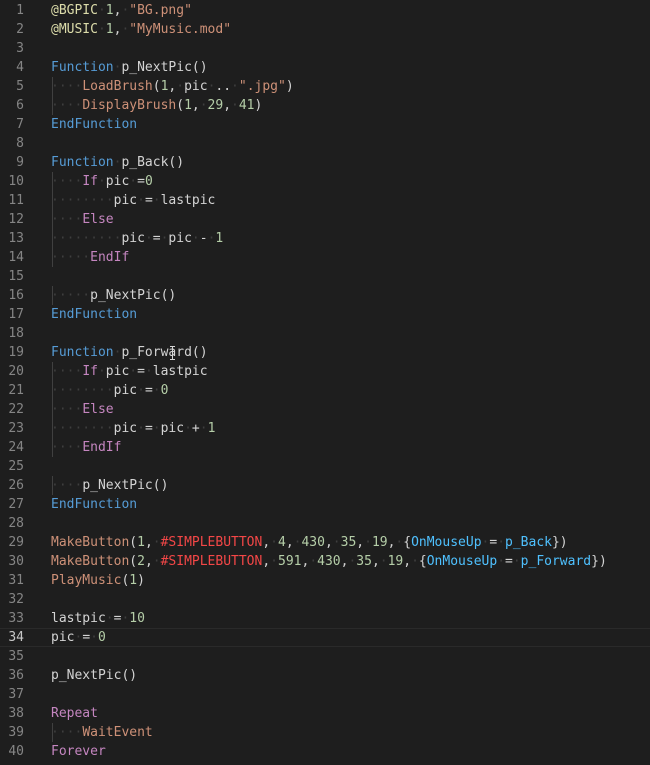 Image resolution: width=650 pixels, height=765 pixels. I want to click on line-code: ········pic·=·pic·+·1, so click(133, 428).